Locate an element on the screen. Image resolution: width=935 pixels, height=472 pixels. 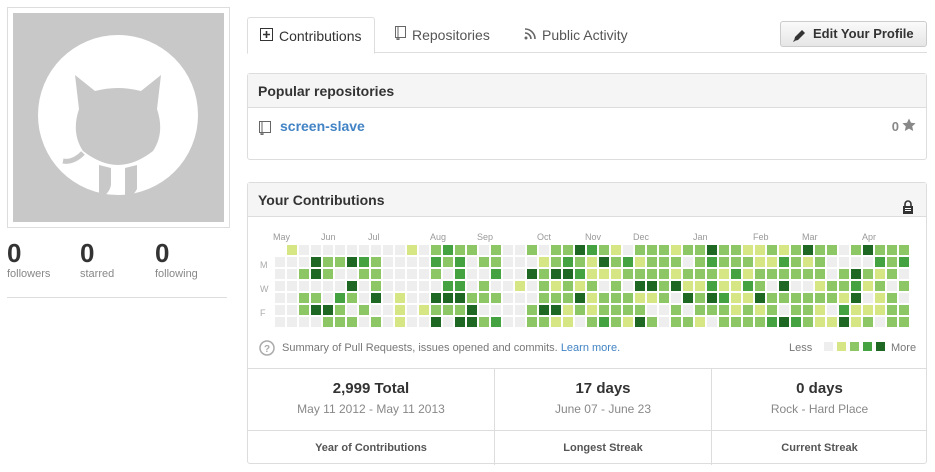
tab-public-activity: Public Activity is located at coordinates (576, 35).